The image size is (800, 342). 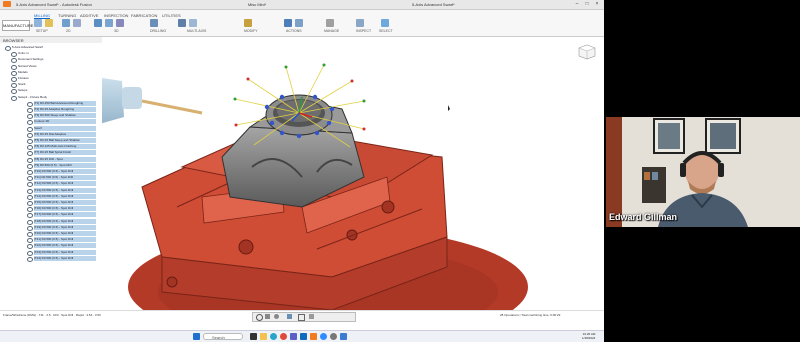 I want to click on operation-row: [T15] D0.500 (0.5) - Spot Drill, so click(x=65, y=202).